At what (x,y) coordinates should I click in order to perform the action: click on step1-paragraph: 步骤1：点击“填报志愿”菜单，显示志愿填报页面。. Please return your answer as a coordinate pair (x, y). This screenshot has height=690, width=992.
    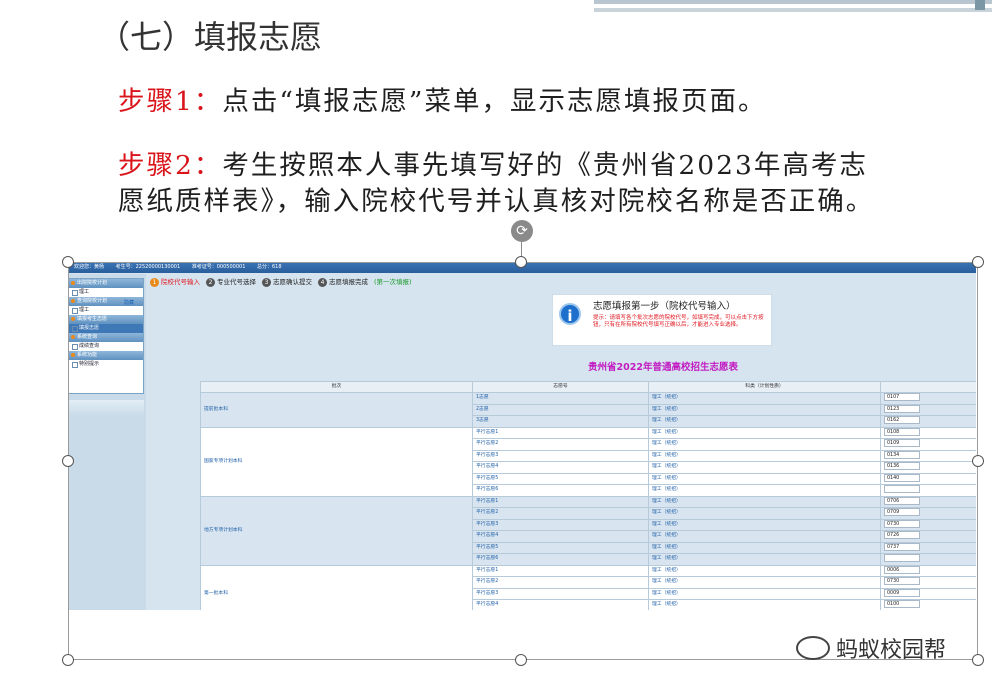
    Looking at the image, I should click on (503, 102).